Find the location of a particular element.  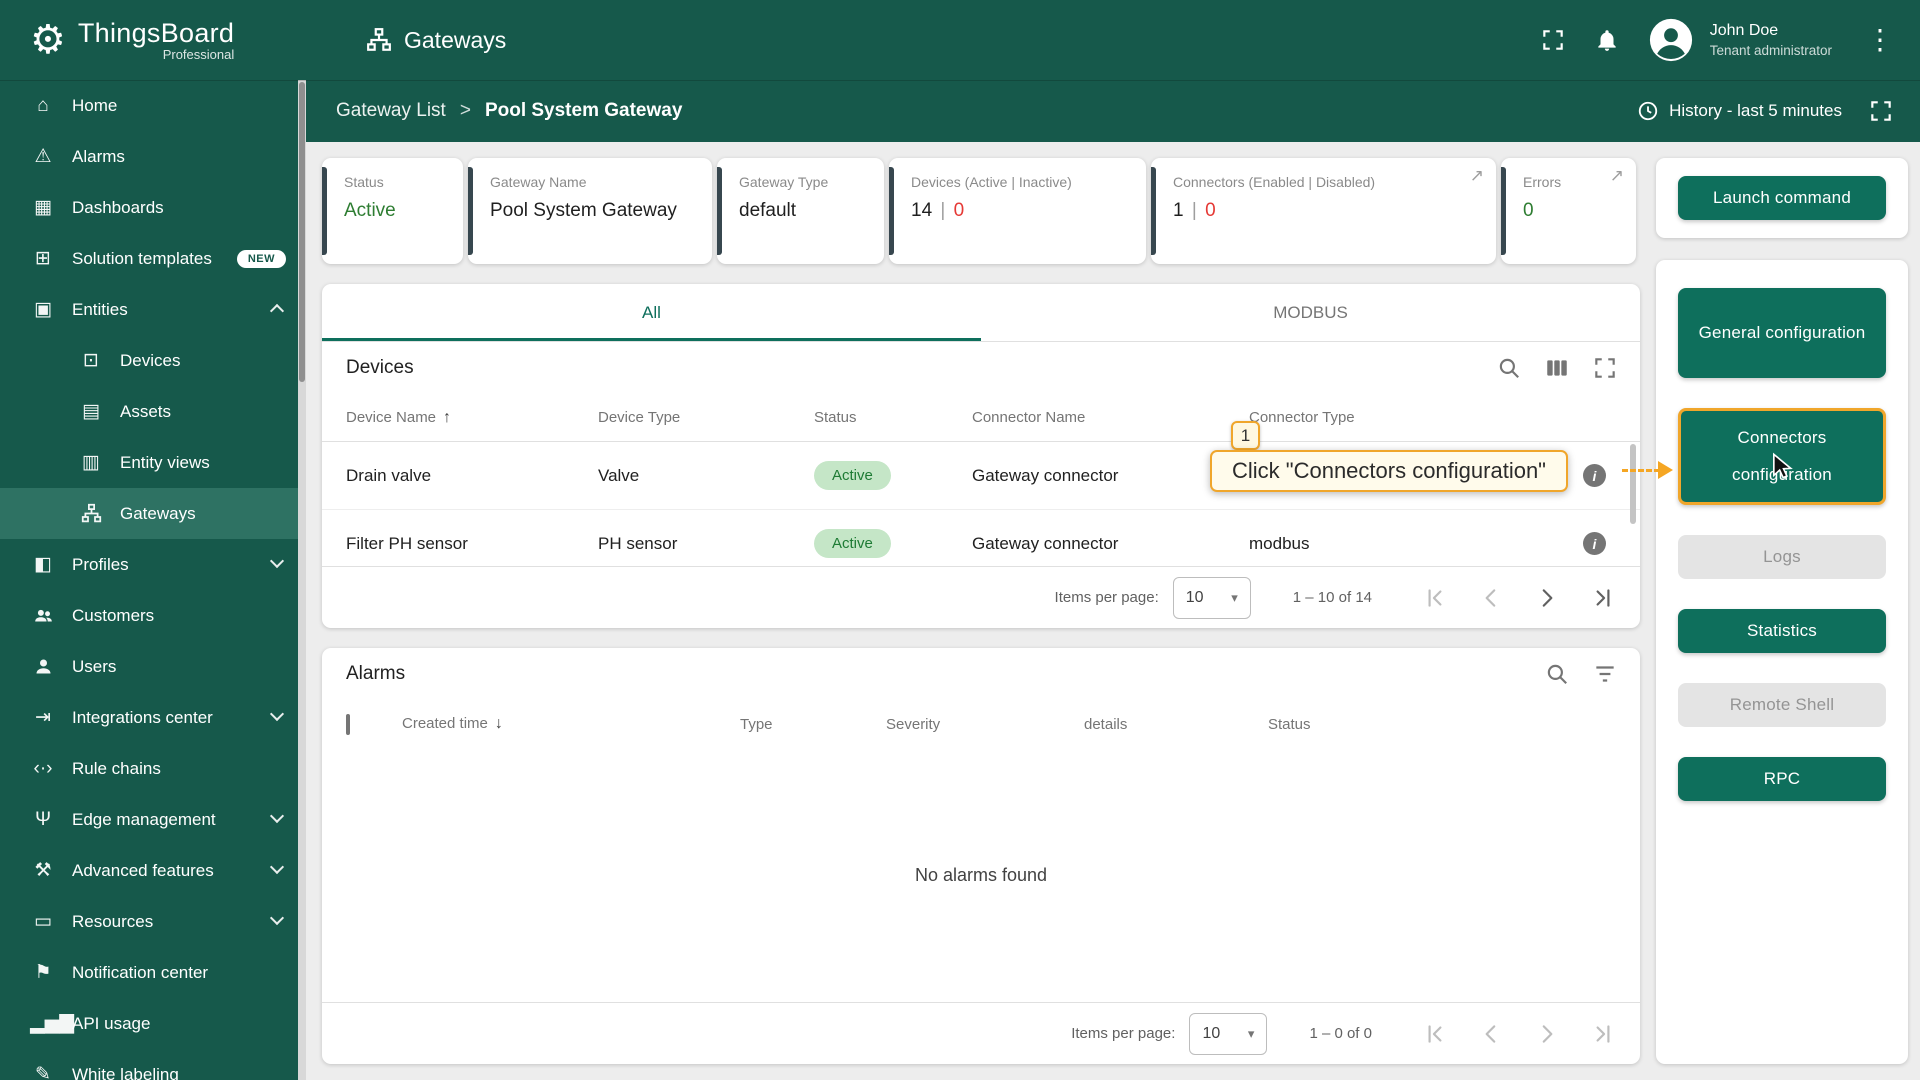

folder-icon: ▭ is located at coordinates (43, 921).